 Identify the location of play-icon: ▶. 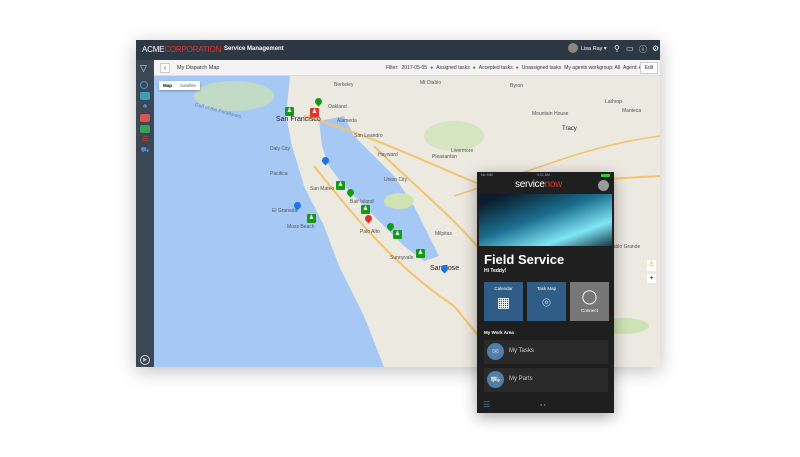
(145, 360).